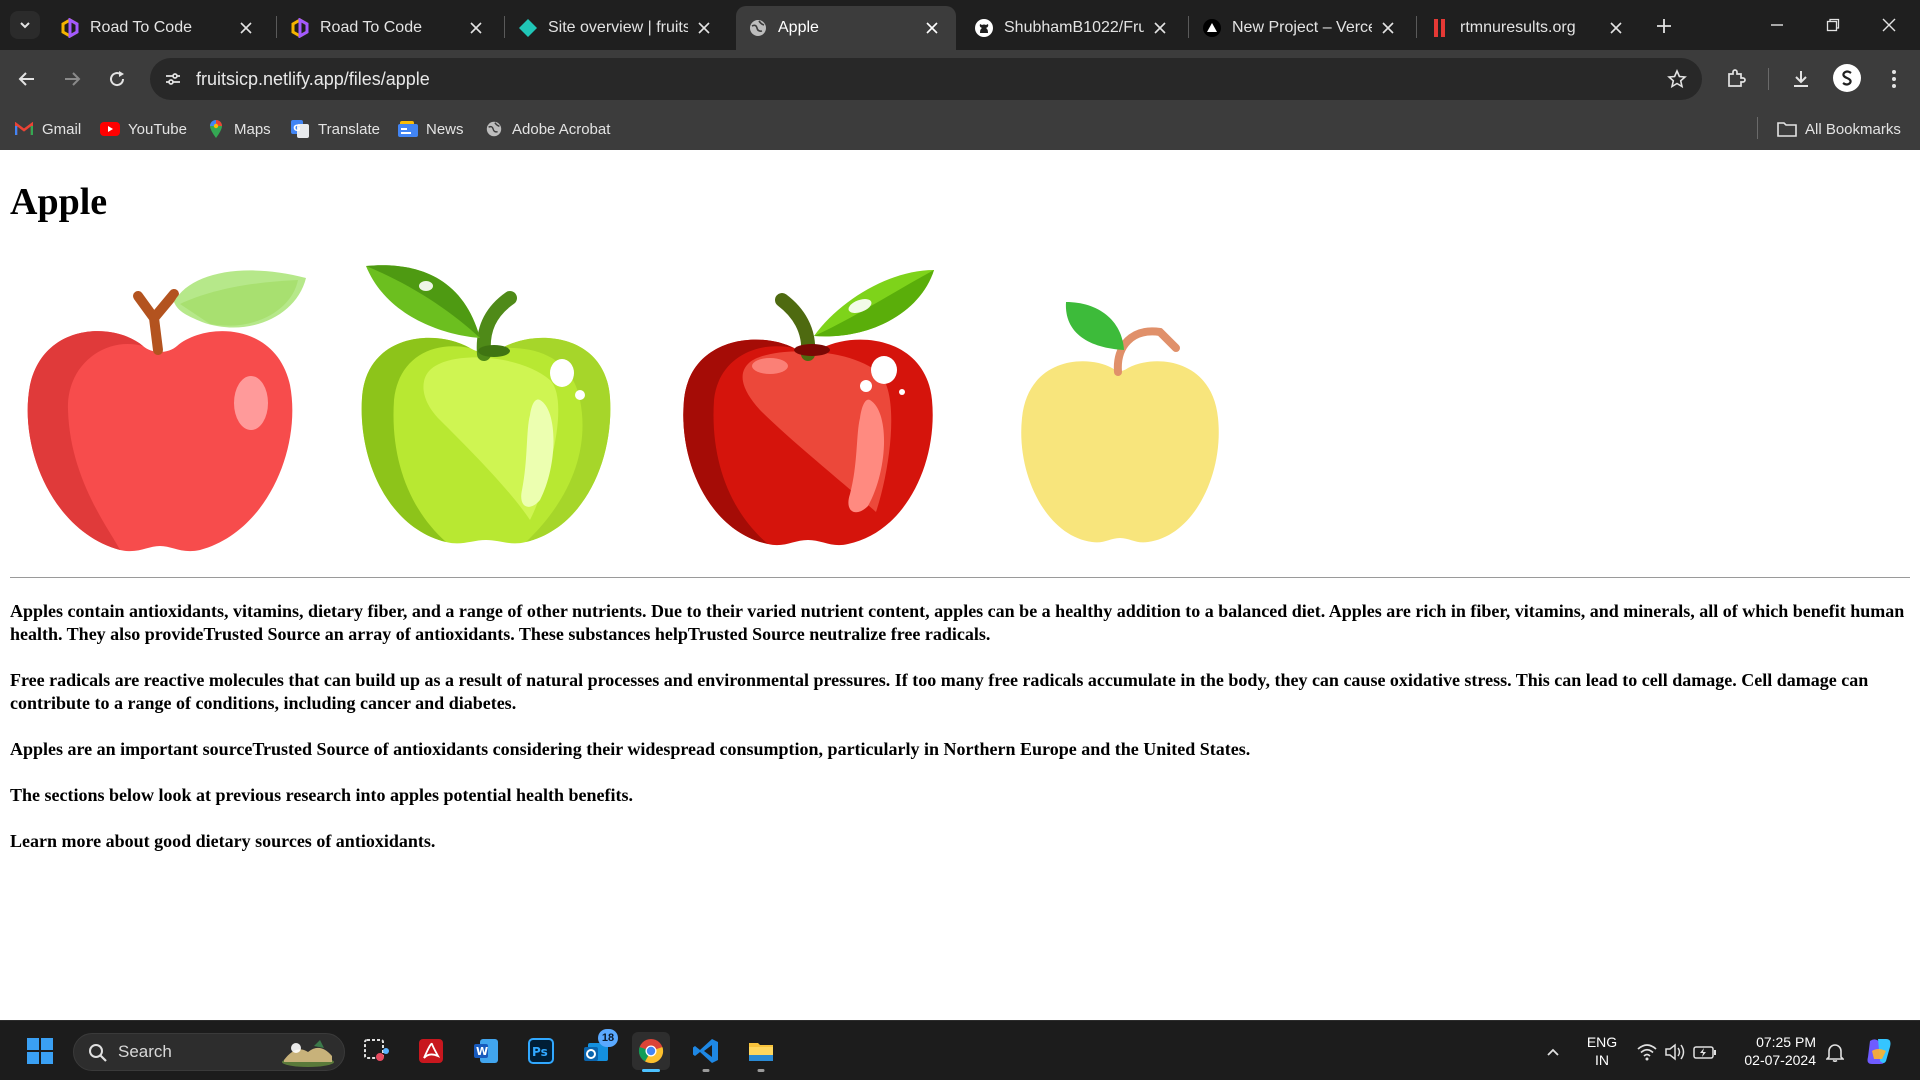 The image size is (1920, 1080). I want to click on volume-indicator, so click(1675, 1052).